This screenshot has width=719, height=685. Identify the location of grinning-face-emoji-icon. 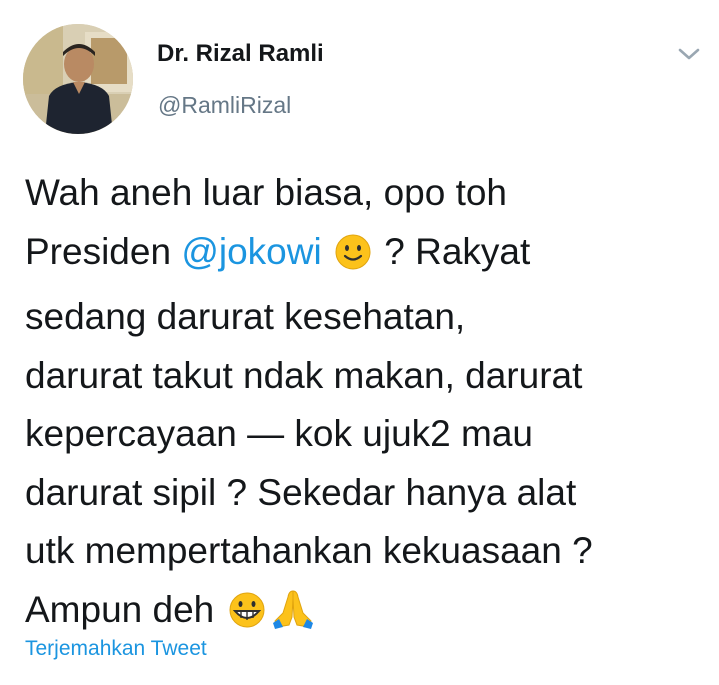
(247, 617).